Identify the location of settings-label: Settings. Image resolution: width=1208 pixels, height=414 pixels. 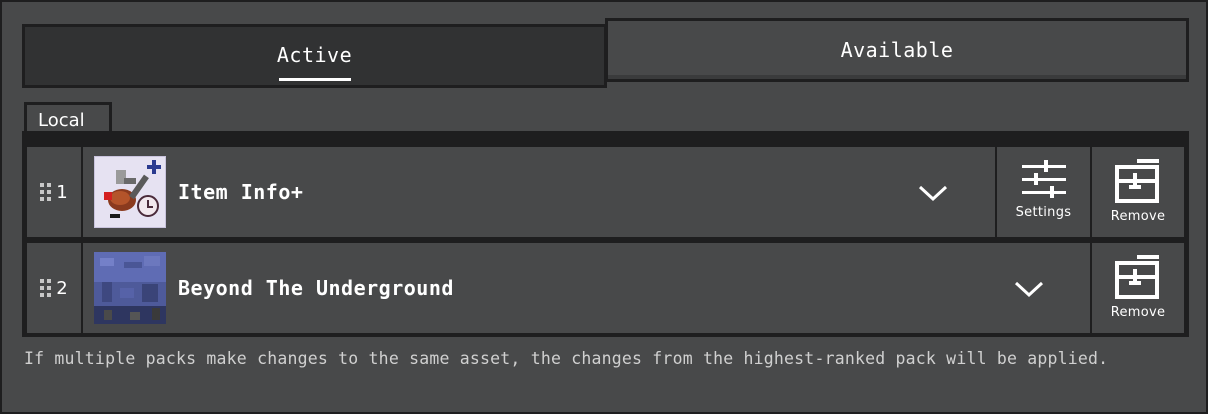
(1043, 212).